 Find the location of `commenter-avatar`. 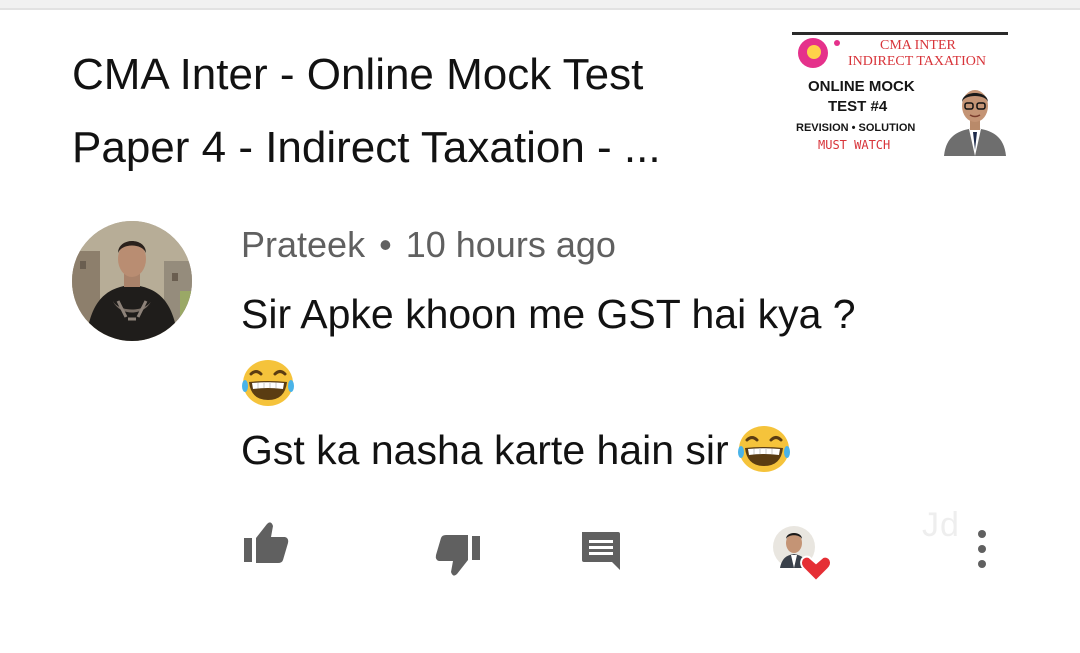

commenter-avatar is located at coordinates (132, 281).